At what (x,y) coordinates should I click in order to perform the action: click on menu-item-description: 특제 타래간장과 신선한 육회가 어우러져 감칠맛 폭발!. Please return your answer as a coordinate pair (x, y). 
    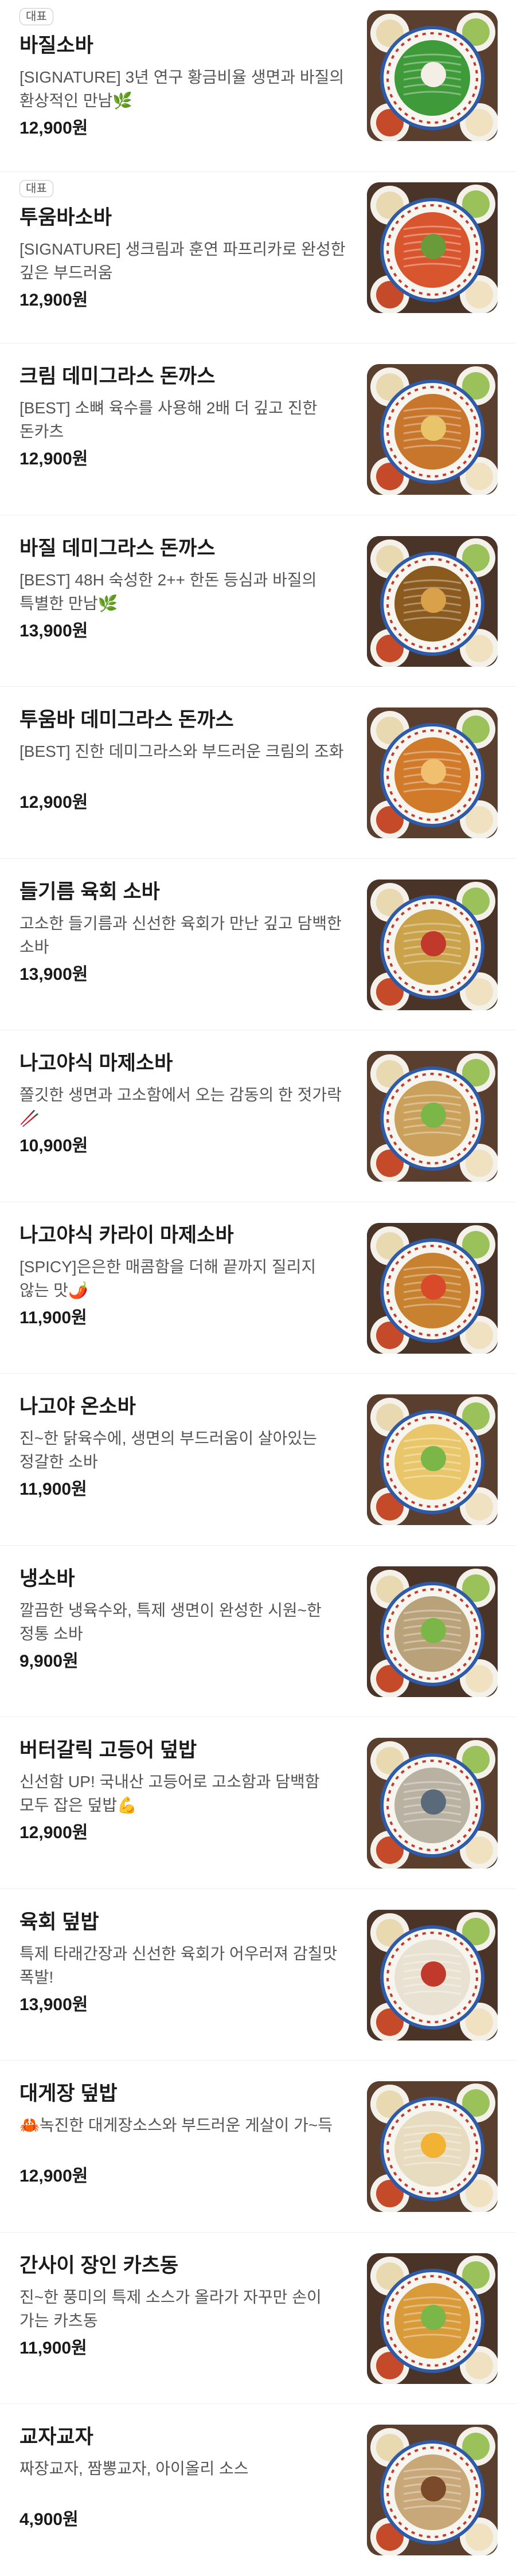
    Looking at the image, I should click on (178, 1965).